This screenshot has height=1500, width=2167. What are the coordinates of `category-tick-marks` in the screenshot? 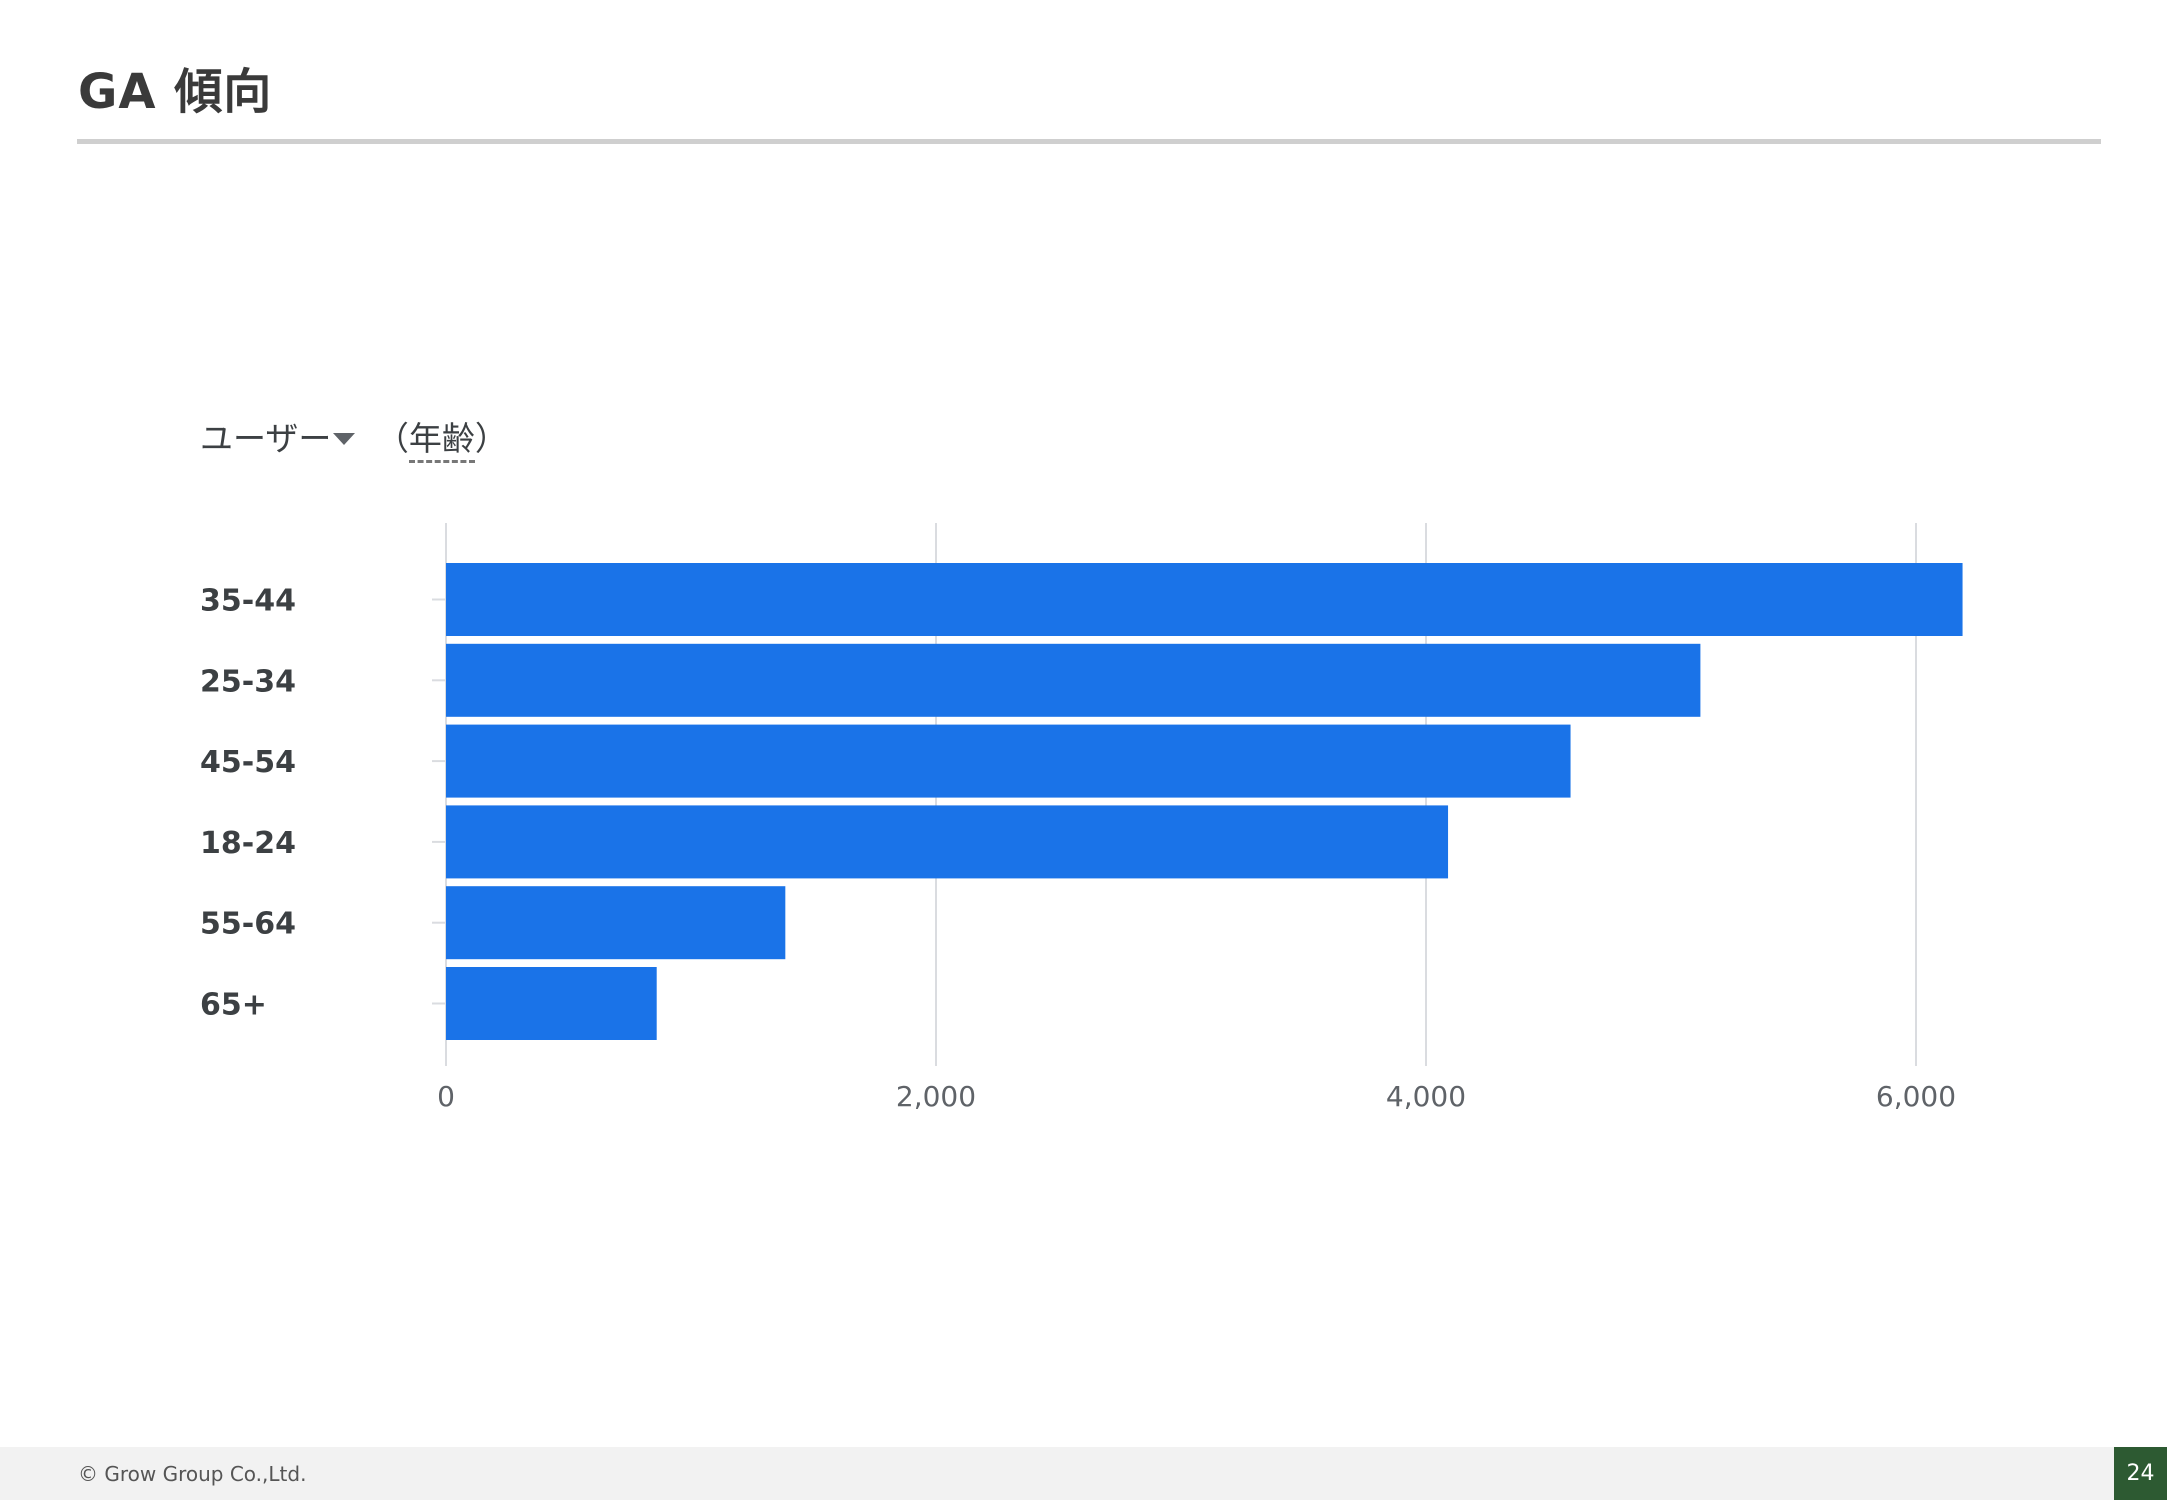 It's located at (439, 801).